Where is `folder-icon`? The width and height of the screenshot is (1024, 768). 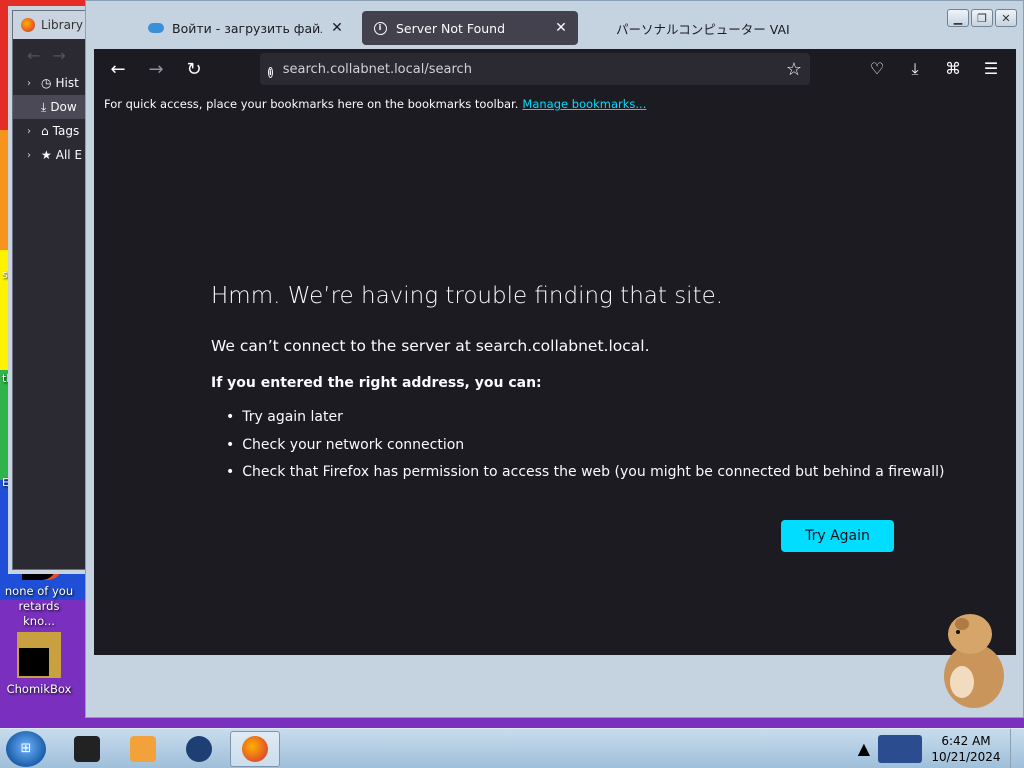
folder-icon is located at coordinates (87, 748).